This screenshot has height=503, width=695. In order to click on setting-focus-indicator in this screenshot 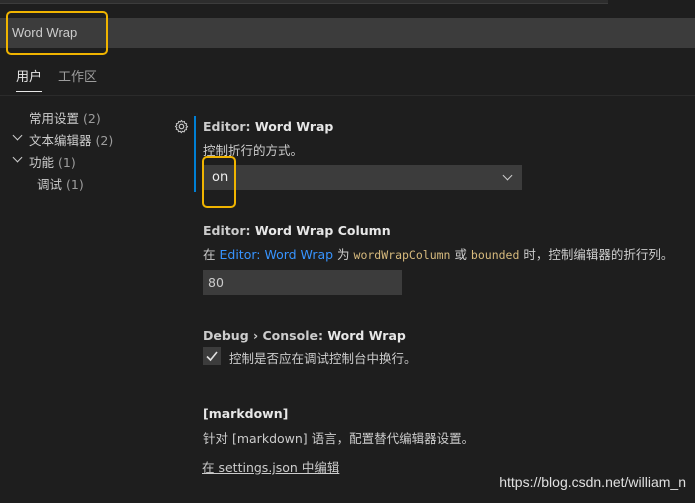, I will do `click(195, 154)`.